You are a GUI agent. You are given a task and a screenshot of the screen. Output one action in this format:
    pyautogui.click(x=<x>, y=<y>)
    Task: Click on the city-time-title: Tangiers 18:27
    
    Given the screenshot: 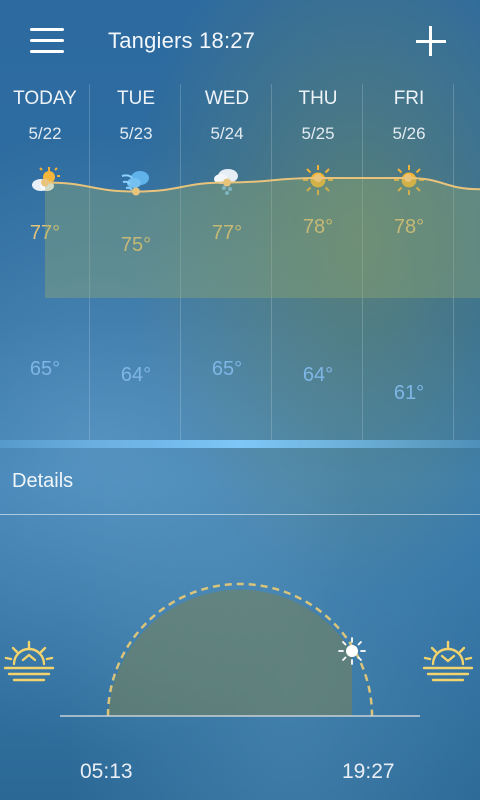 What is the action you would take?
    pyautogui.click(x=181, y=41)
    